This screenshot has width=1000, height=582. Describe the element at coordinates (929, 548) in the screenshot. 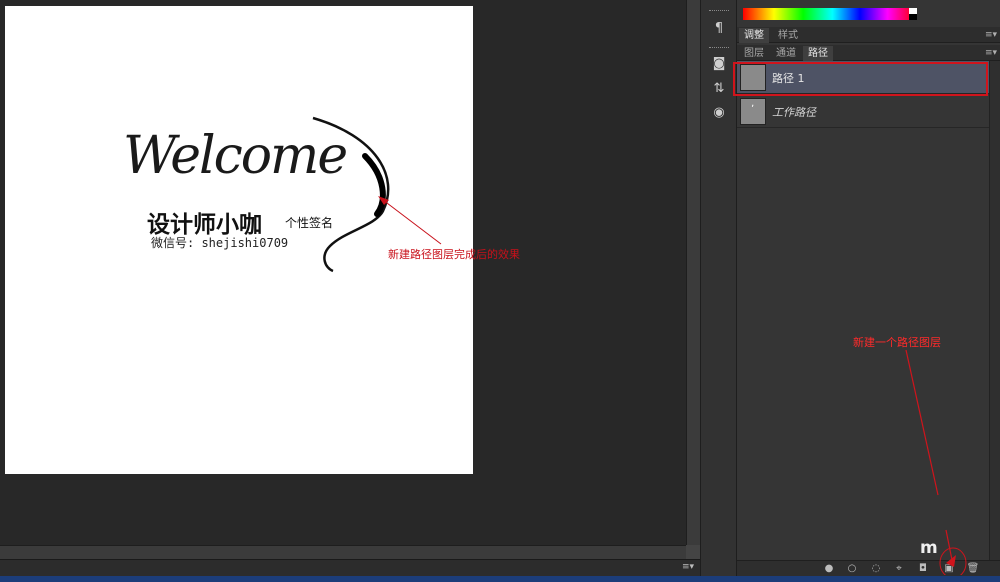

I see `cursor-icon: m` at that location.